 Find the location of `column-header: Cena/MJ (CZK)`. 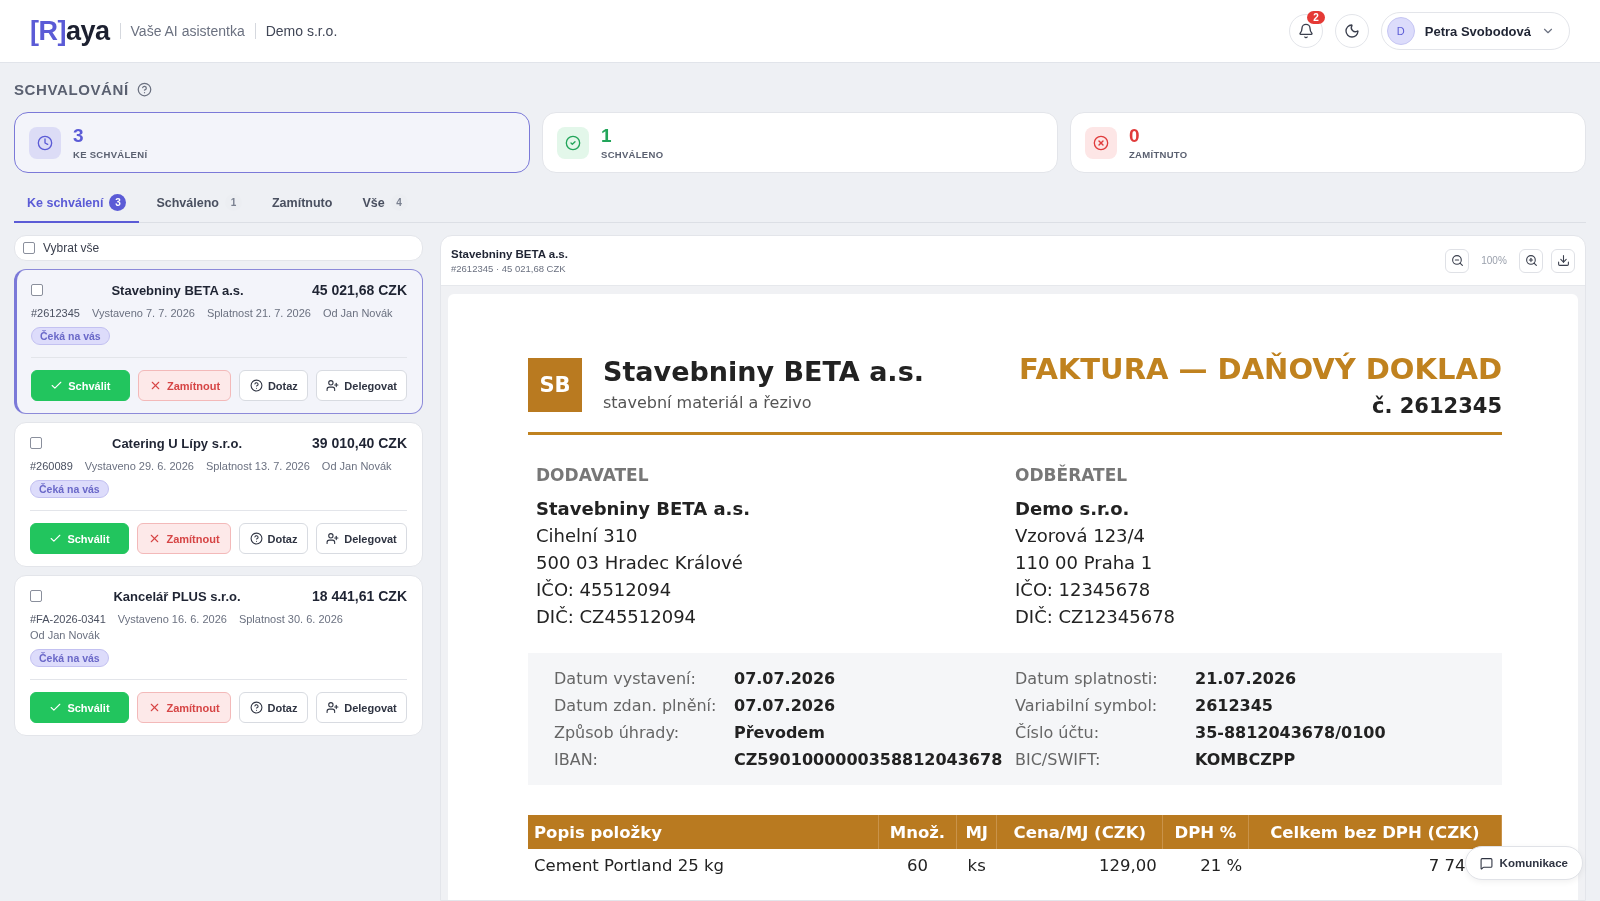

column-header: Cena/MJ (CZK) is located at coordinates (1079, 832).